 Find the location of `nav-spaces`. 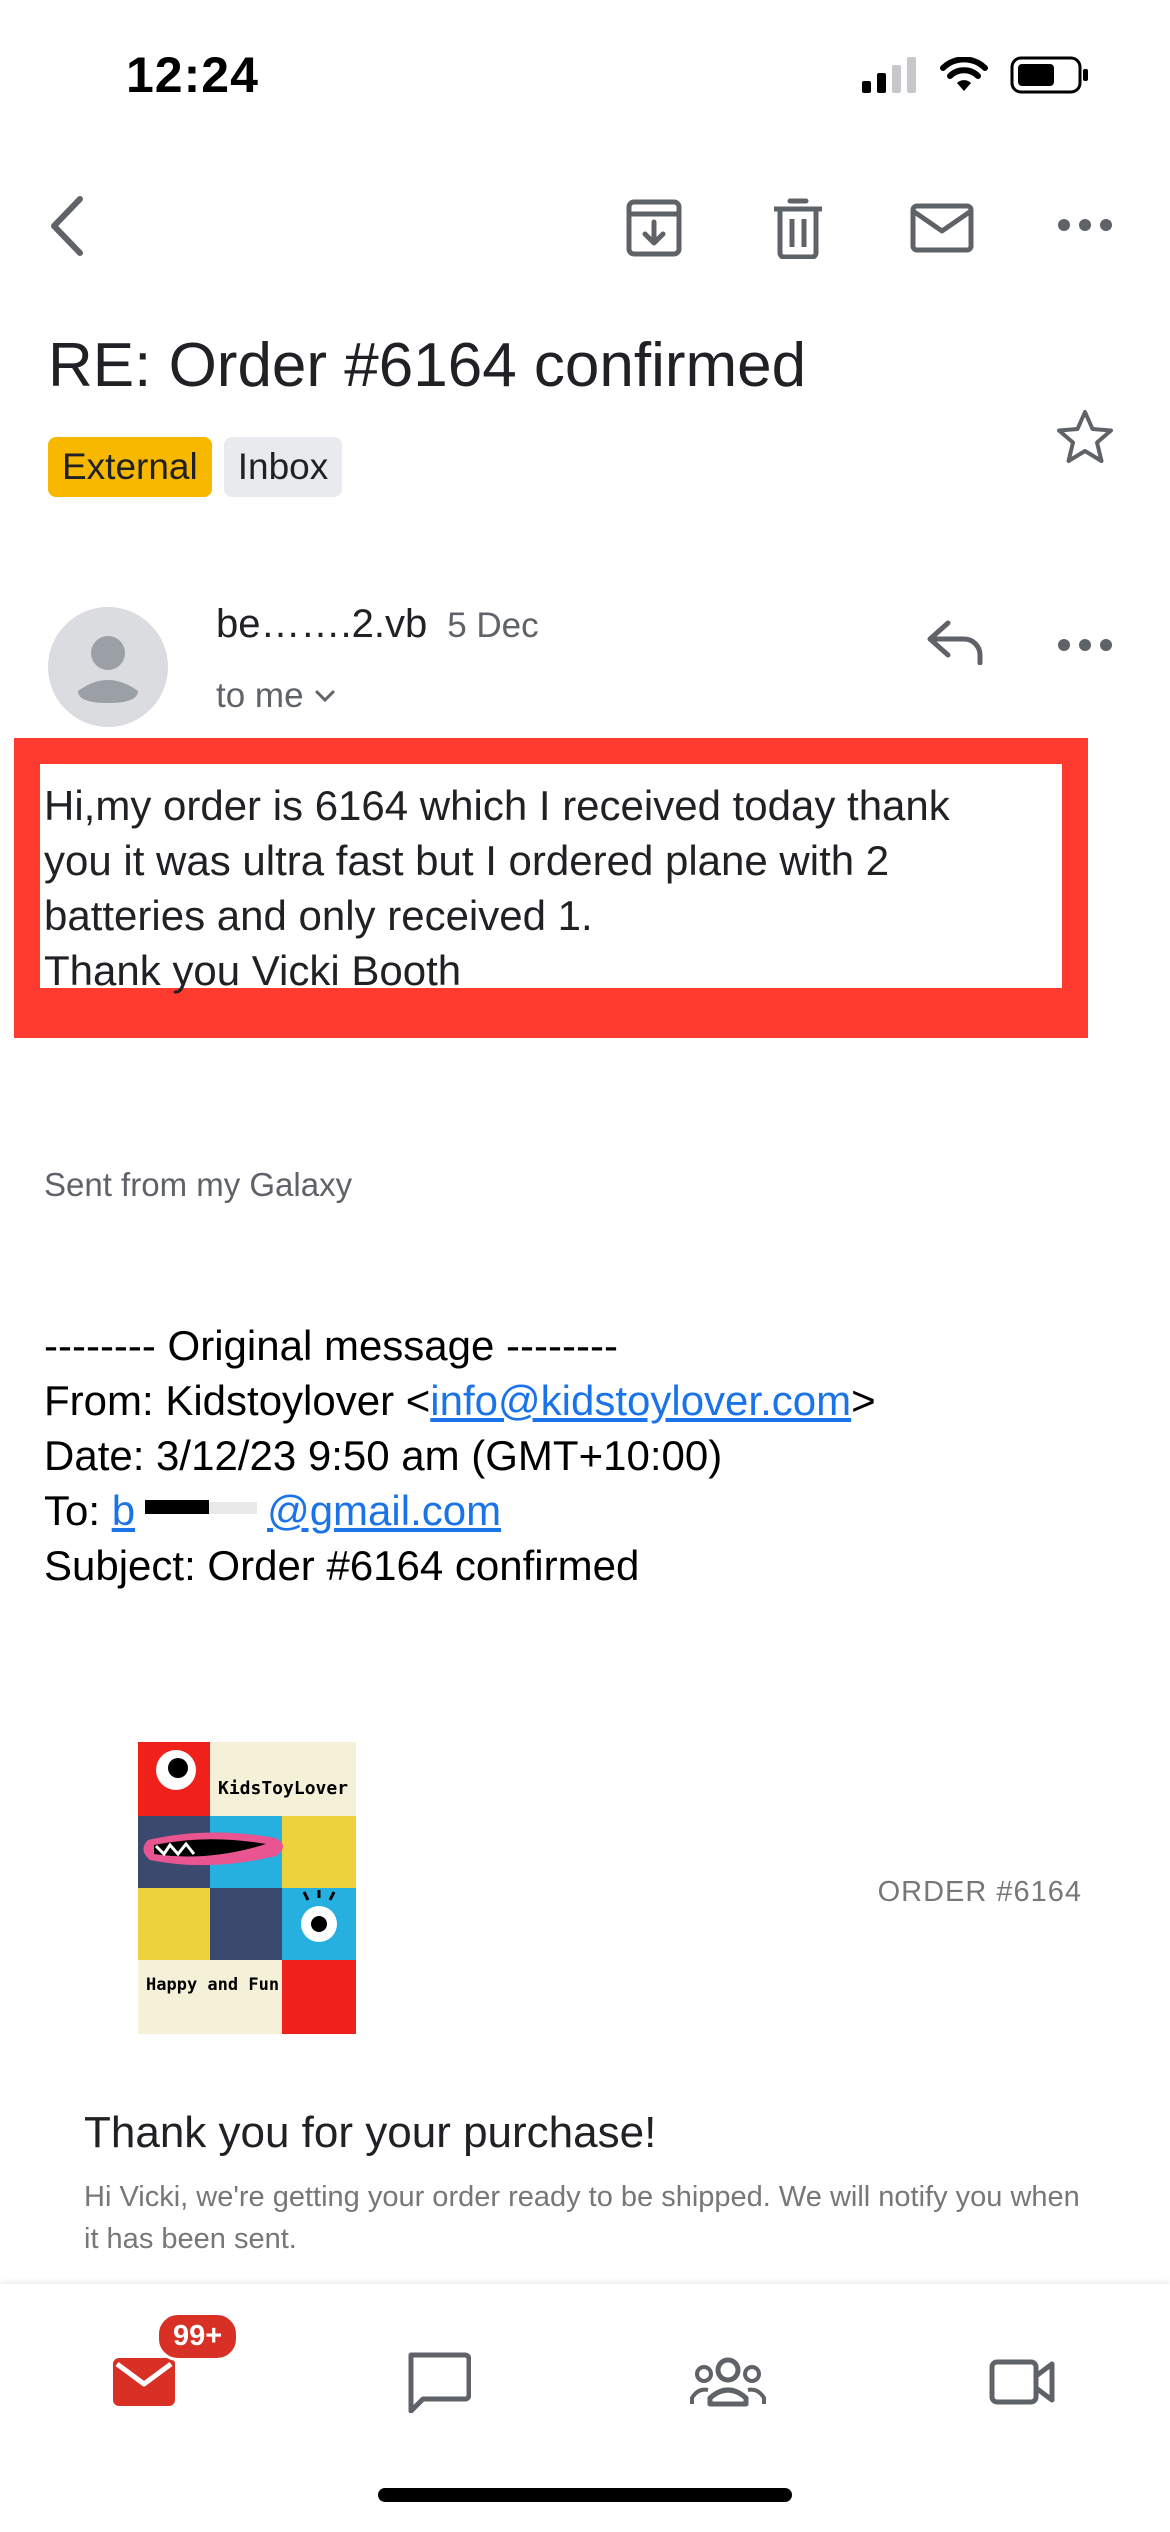

nav-spaces is located at coordinates (728, 2382).